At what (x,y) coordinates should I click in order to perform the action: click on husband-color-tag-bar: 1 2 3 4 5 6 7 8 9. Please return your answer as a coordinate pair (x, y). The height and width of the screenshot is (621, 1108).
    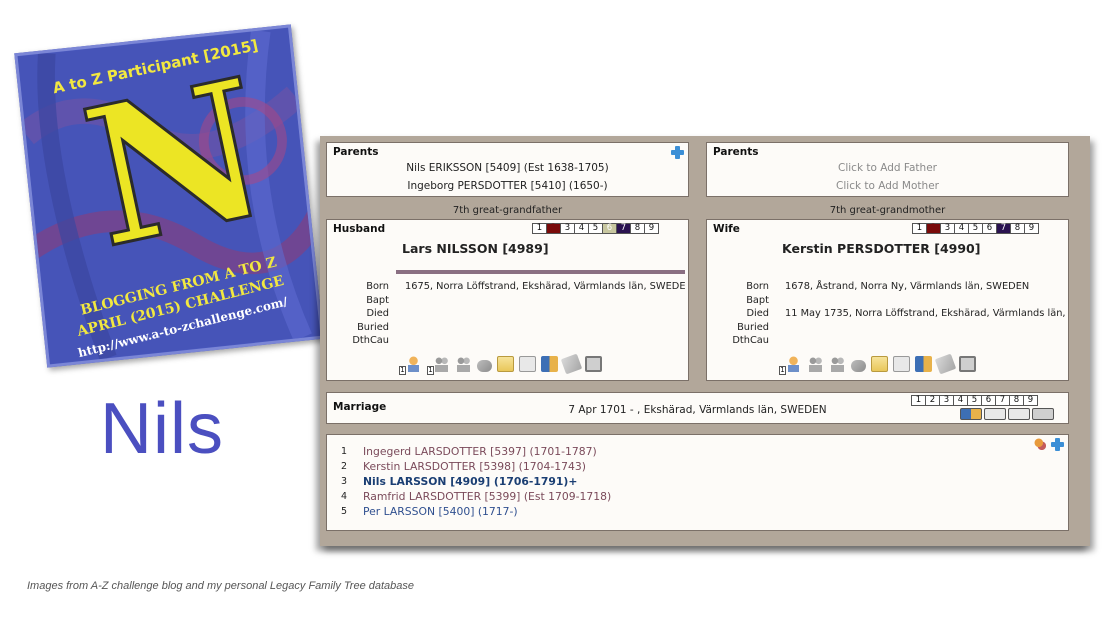
    Looking at the image, I should click on (595, 228).